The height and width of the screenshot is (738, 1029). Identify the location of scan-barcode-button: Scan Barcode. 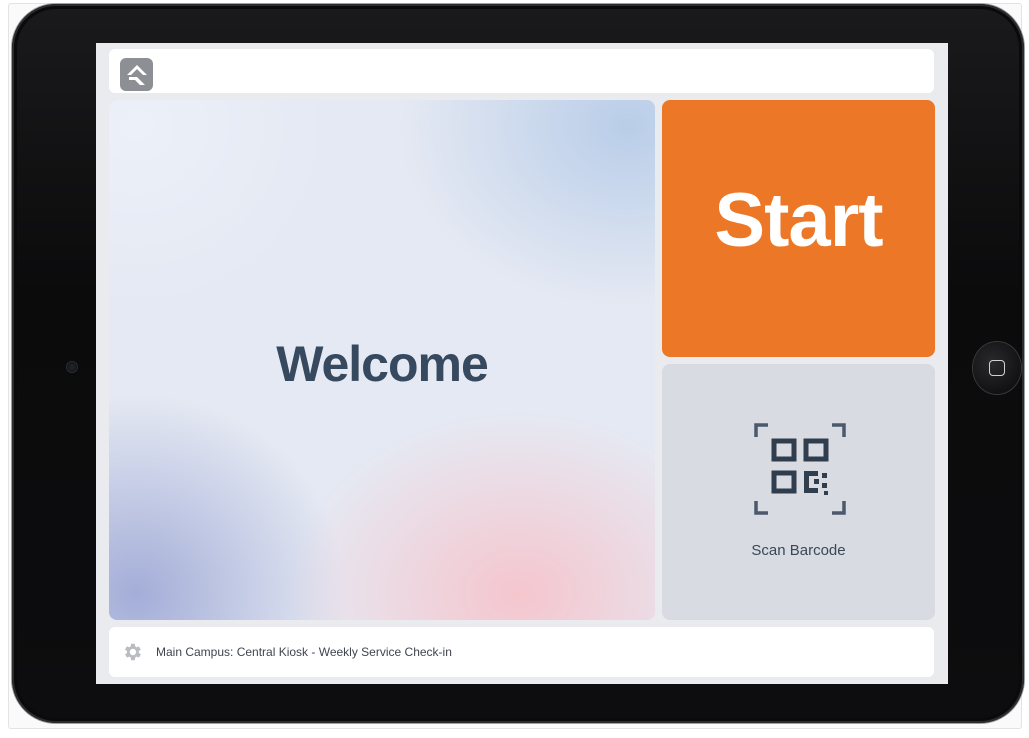
(798, 492).